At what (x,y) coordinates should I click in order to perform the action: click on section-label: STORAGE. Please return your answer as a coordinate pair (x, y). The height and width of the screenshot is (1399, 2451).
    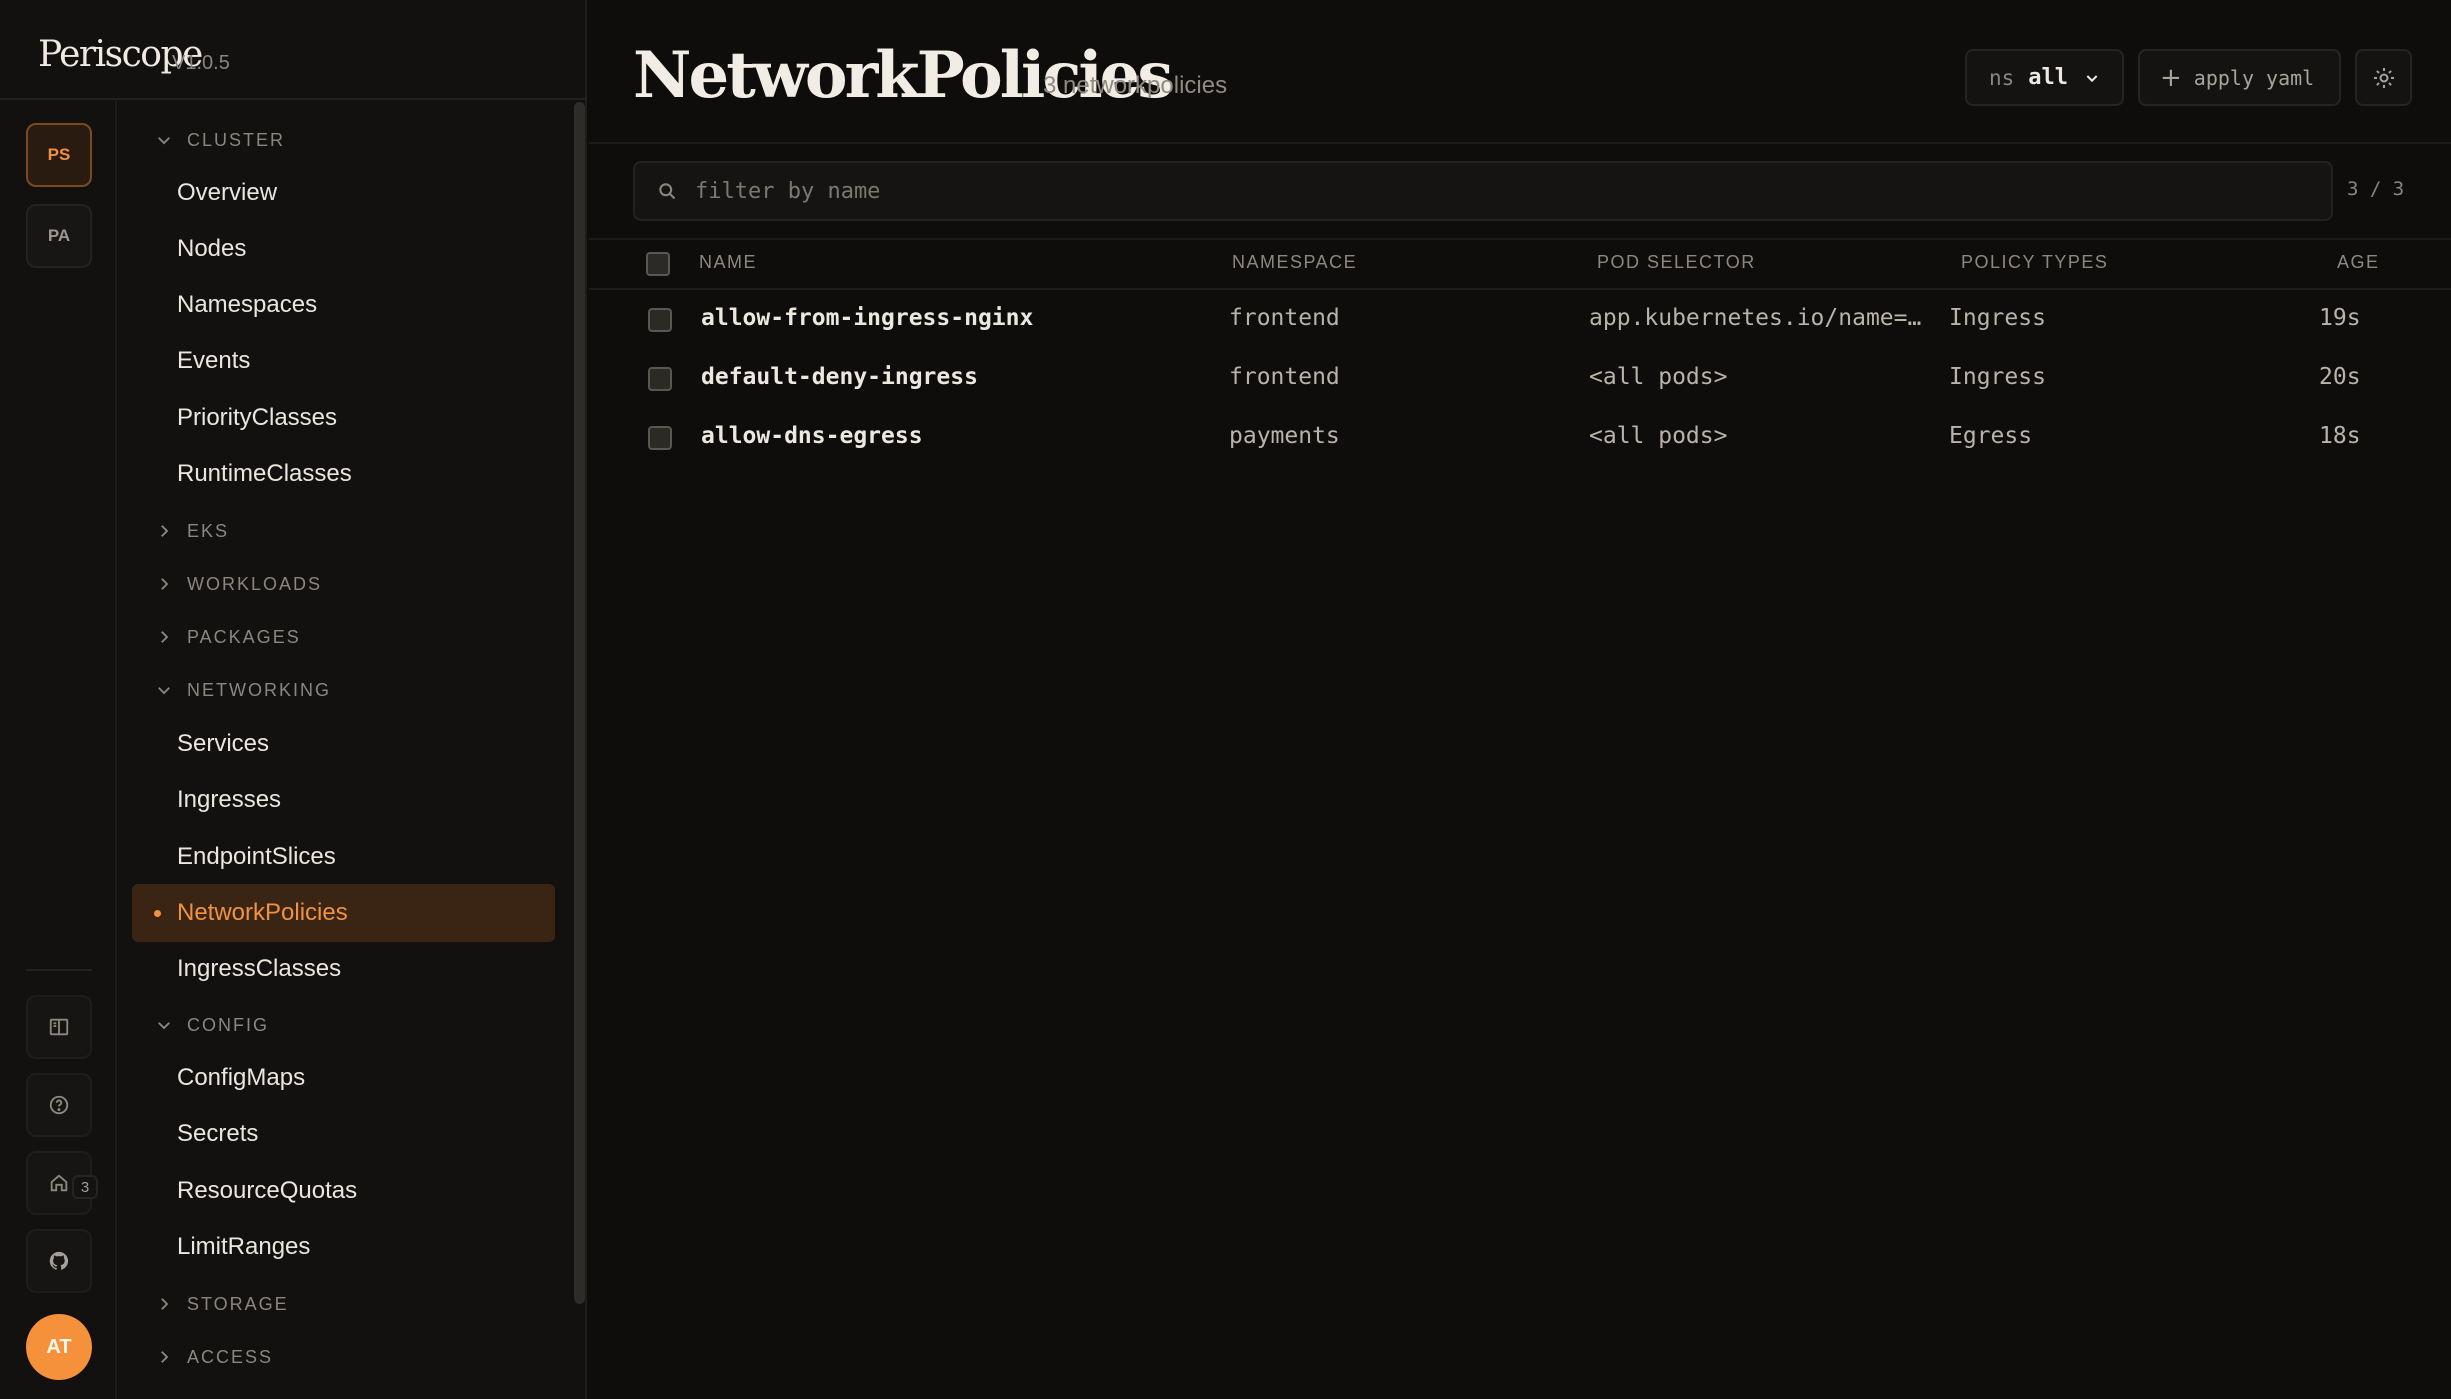
    Looking at the image, I should click on (238, 1303).